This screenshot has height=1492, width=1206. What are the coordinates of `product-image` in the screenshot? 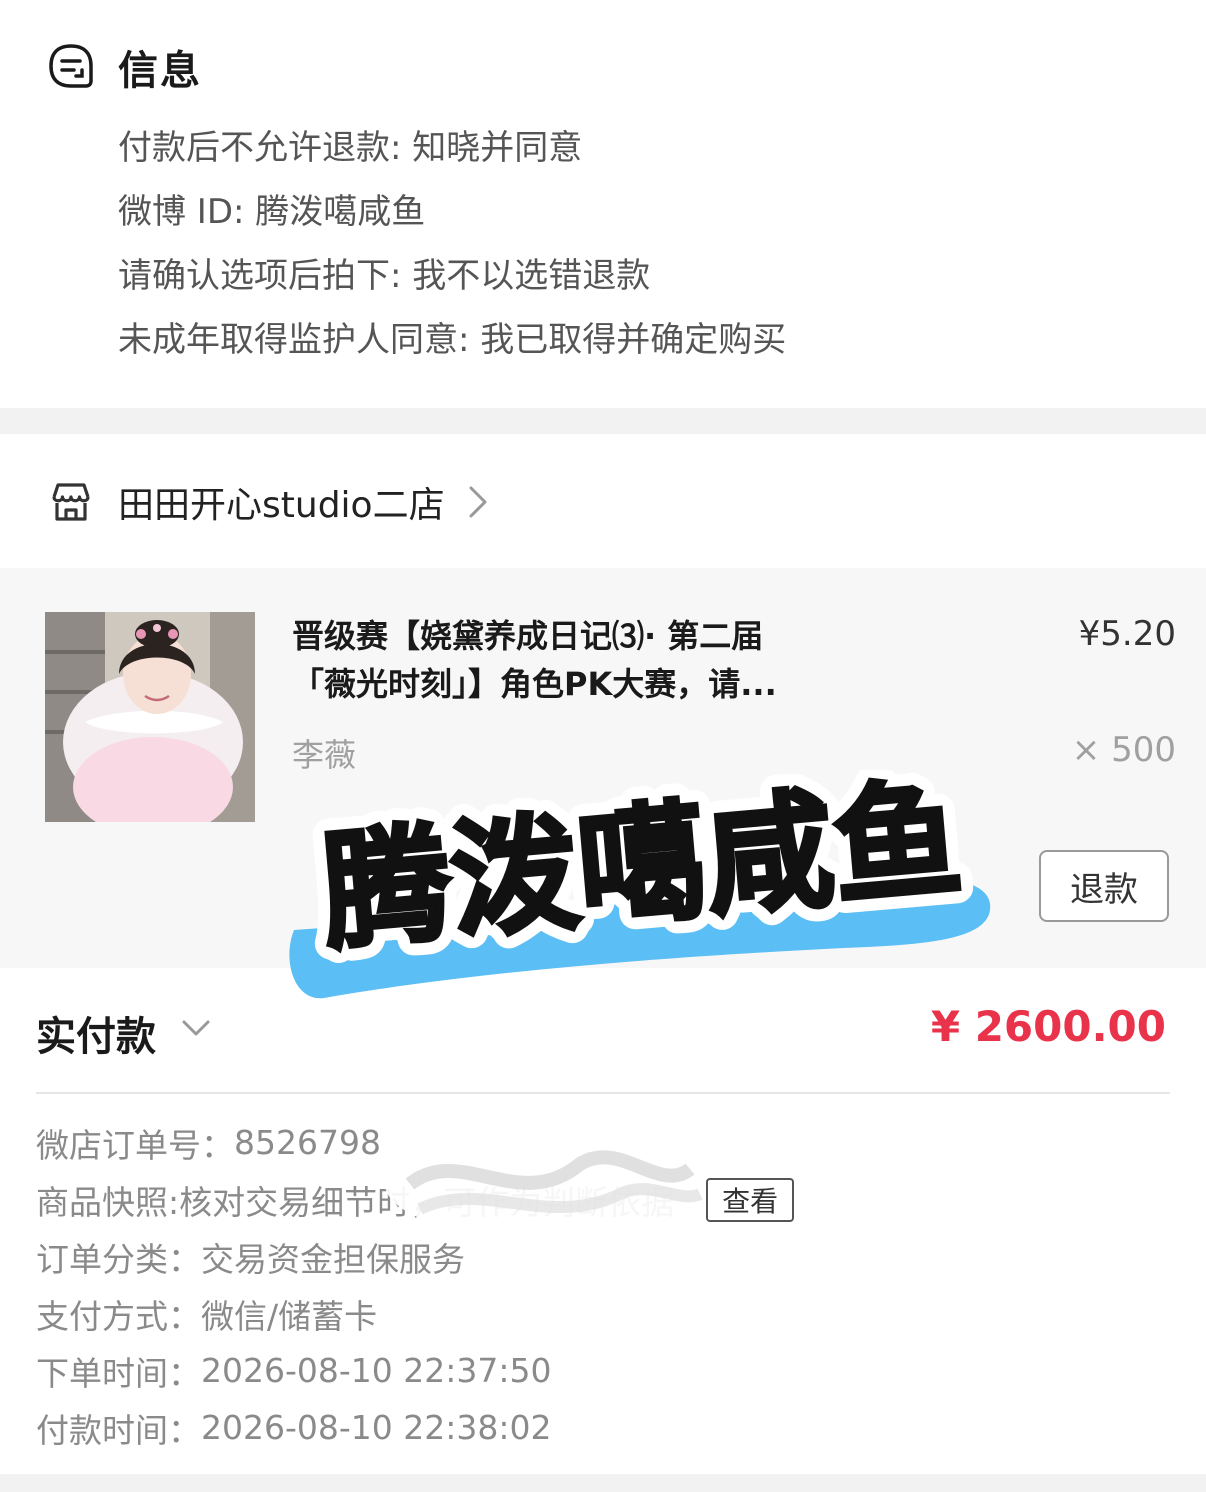 It's located at (150, 717).